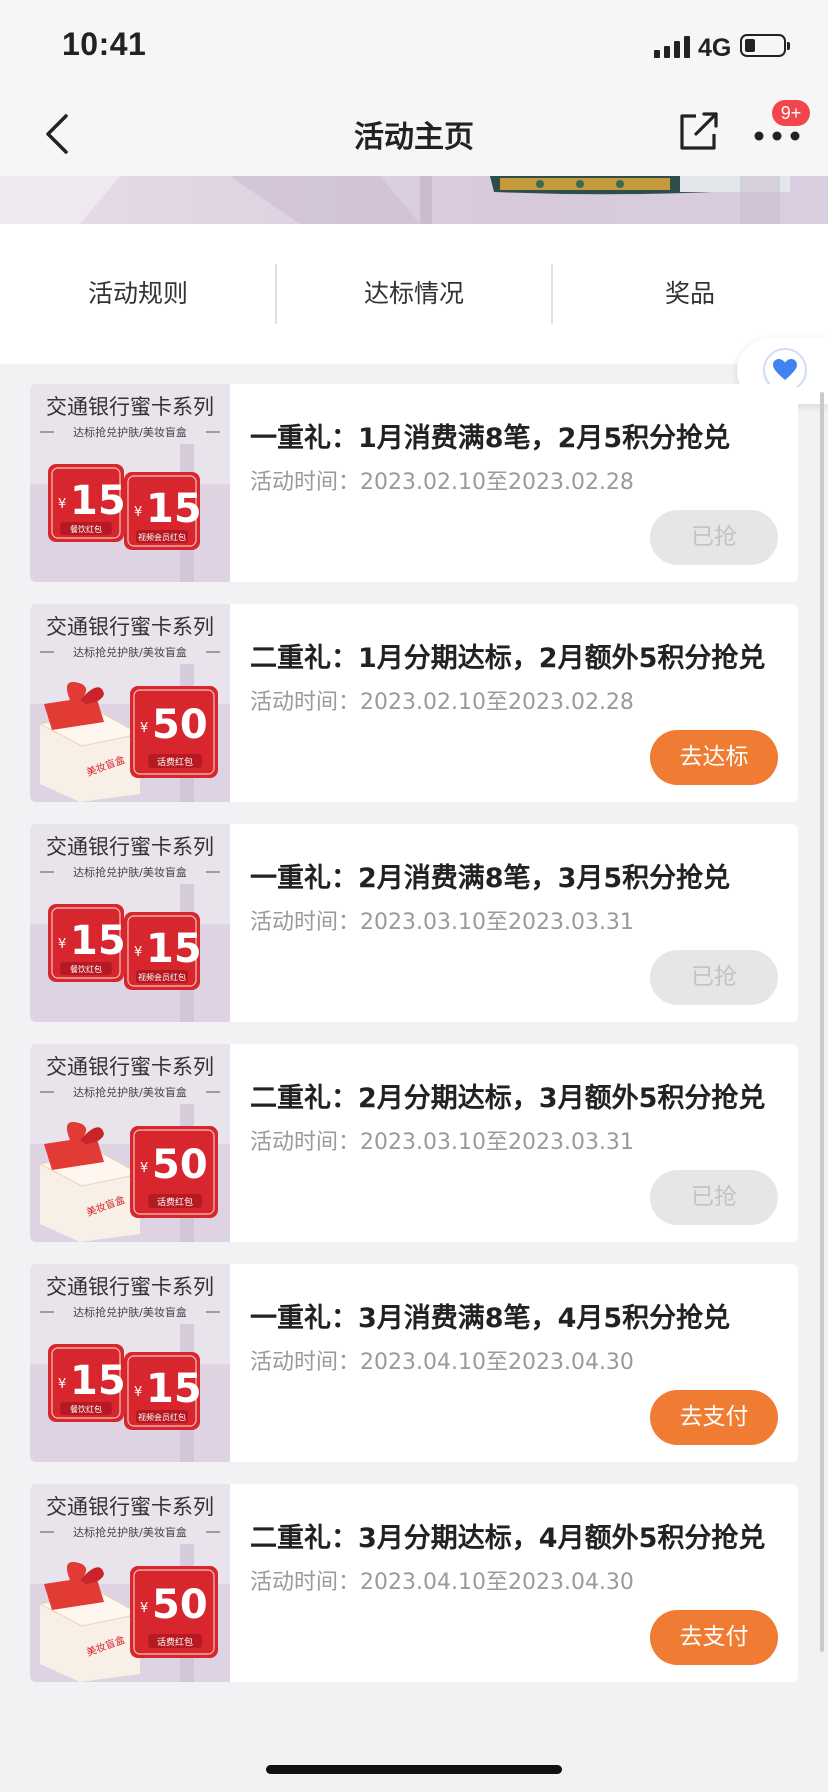  Describe the element at coordinates (490, 1318) in the screenshot. I see `activity-title: 一重礼：3月消费满8笔，4月5积分抢兑` at that location.